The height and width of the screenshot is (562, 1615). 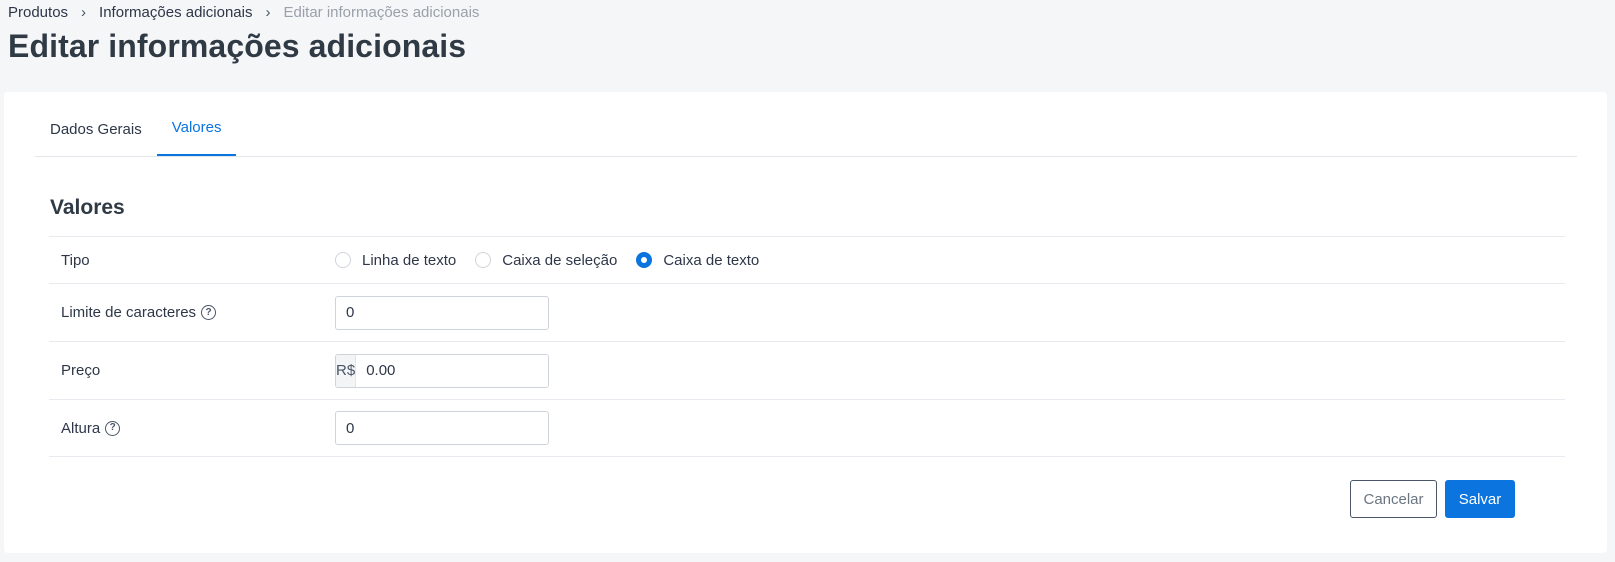 I want to click on preco-input-group: R$, so click(x=442, y=370).